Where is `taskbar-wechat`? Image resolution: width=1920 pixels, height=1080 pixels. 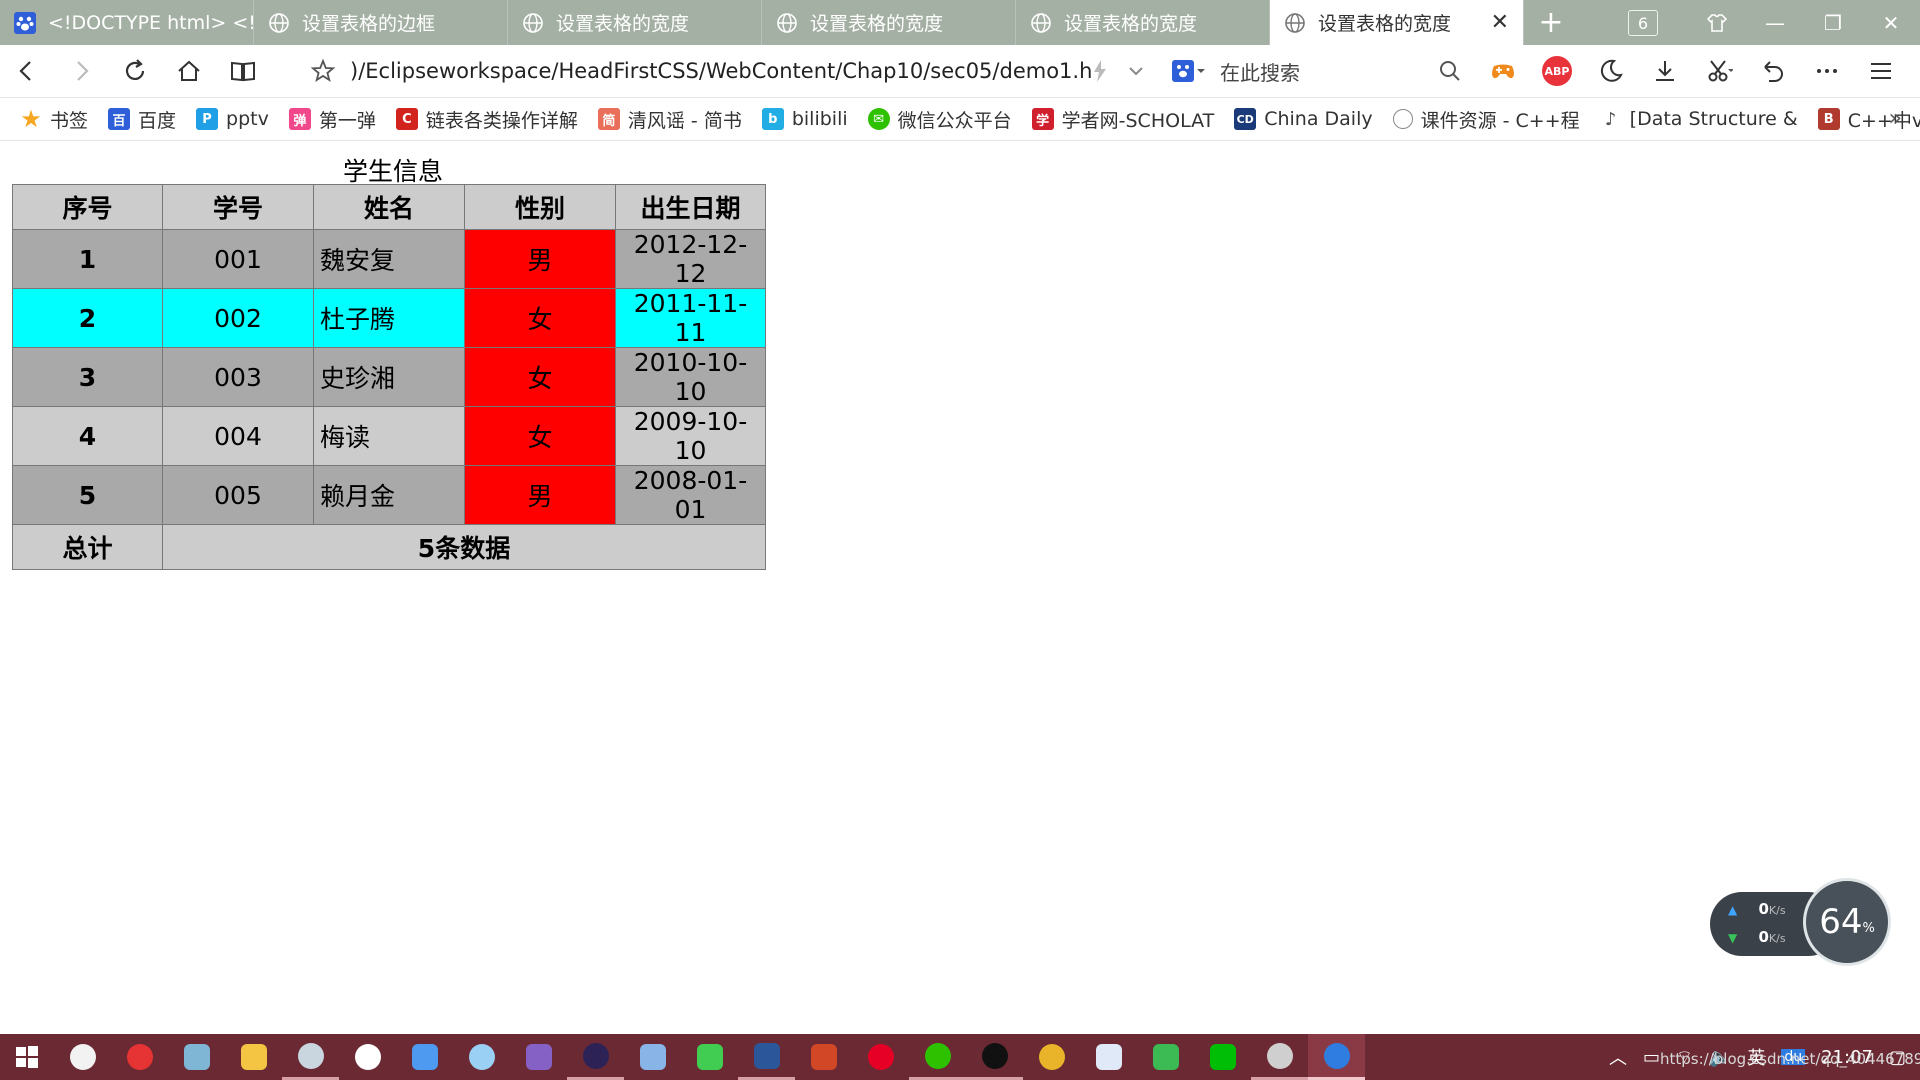 taskbar-wechat is located at coordinates (937, 1057).